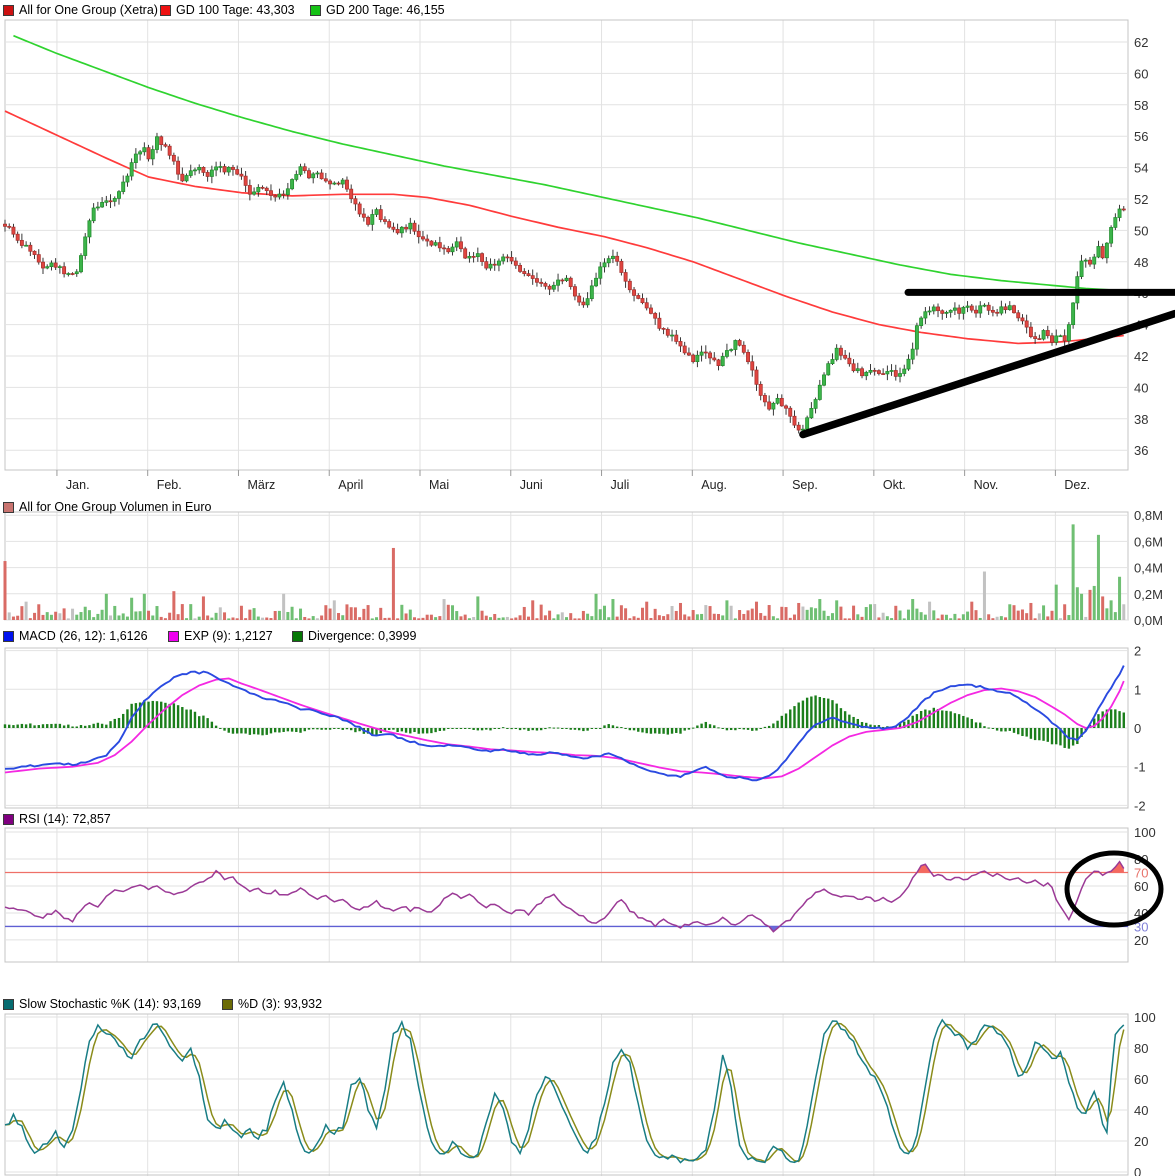 The height and width of the screenshot is (1176, 1175). I want to click on svg-text: 0,2M, so click(1148, 594).